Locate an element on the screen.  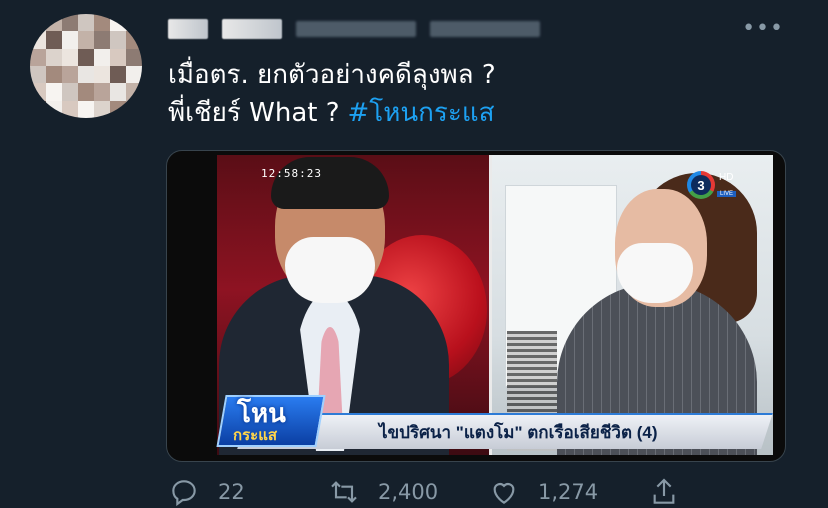
retweet-count: 2,400 is located at coordinates (408, 492).